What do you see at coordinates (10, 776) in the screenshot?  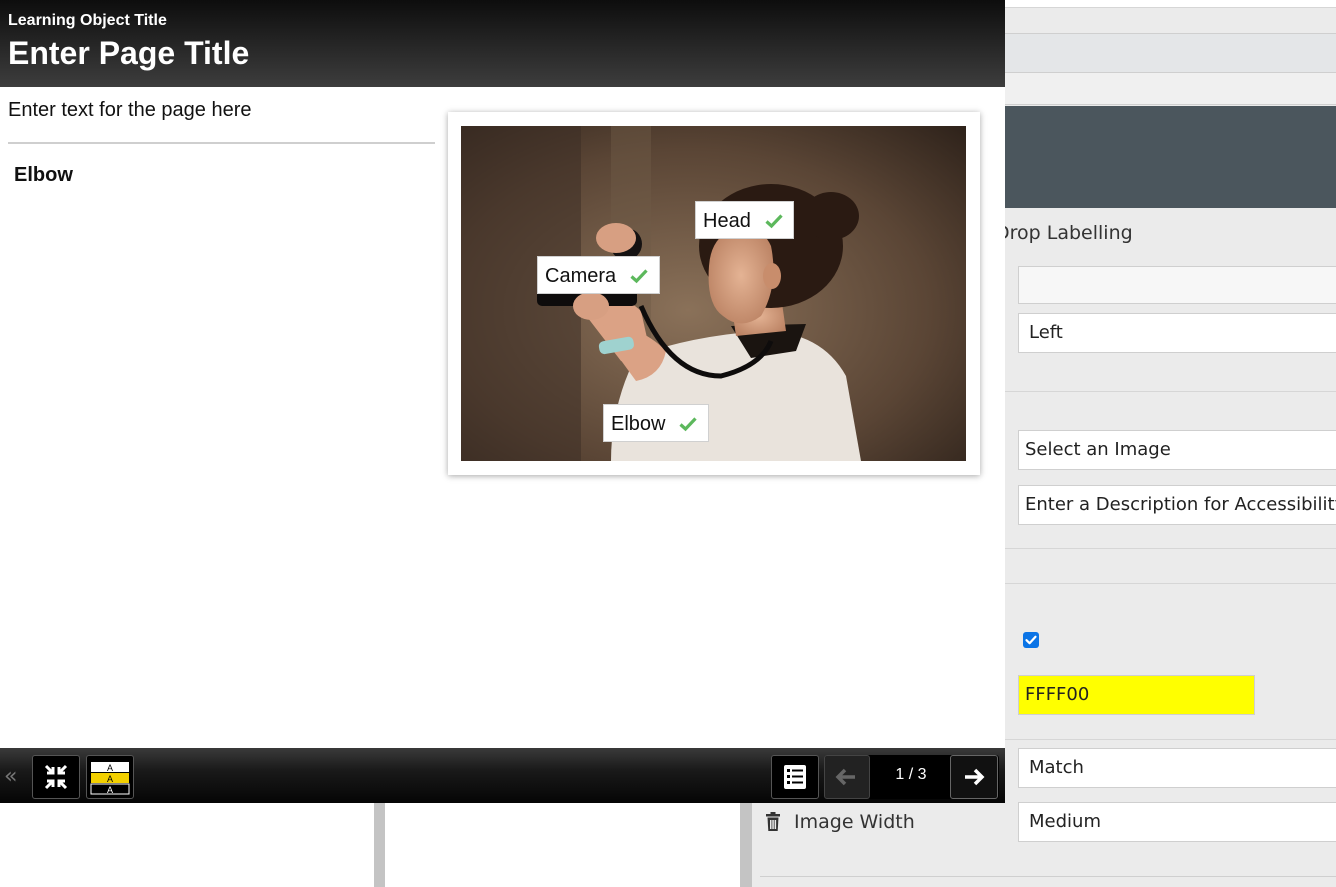 I see `collapse-icon: «` at bounding box center [10, 776].